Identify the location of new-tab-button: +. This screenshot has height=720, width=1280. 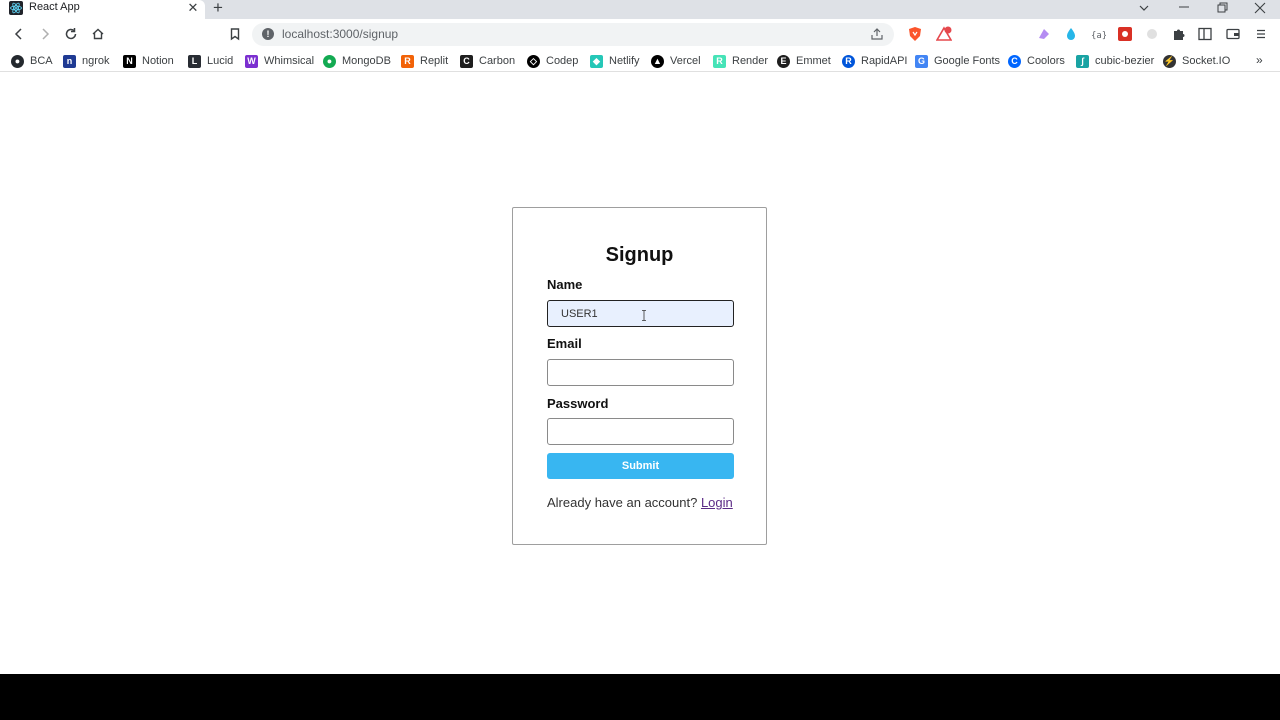
(218, 9).